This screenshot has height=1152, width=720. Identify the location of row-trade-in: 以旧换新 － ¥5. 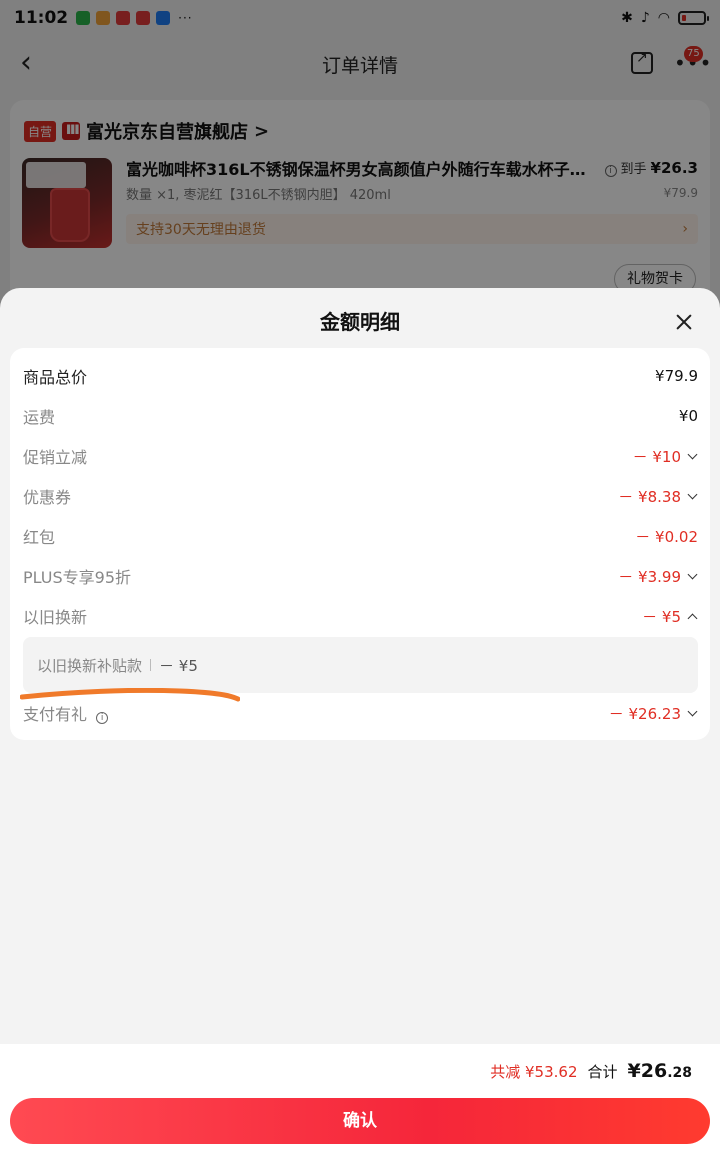
(360, 616).